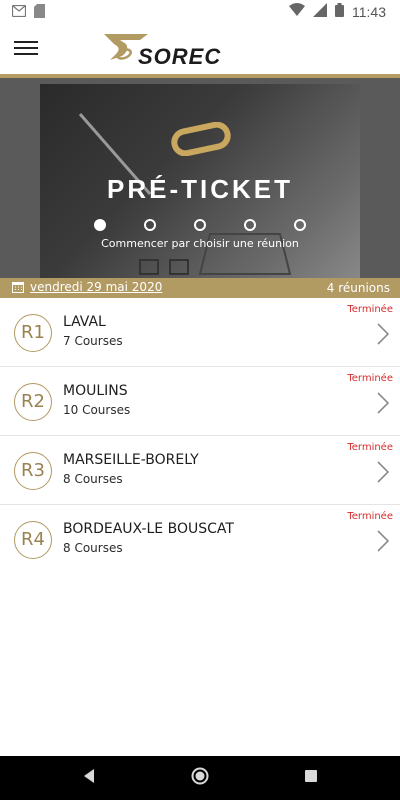  I want to click on sorec-logo: SOREC, so click(175, 50).